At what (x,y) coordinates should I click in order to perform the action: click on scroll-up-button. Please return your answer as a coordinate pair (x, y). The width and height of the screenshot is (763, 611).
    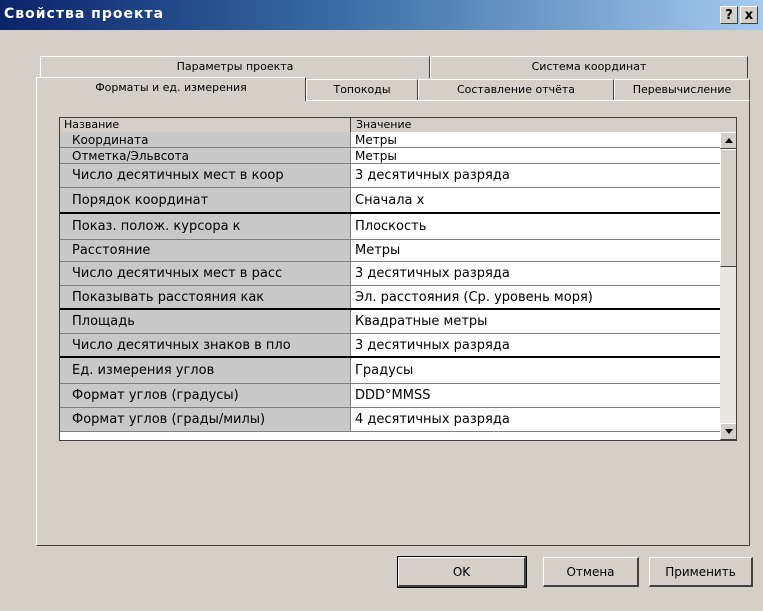
    Looking at the image, I should click on (728, 140).